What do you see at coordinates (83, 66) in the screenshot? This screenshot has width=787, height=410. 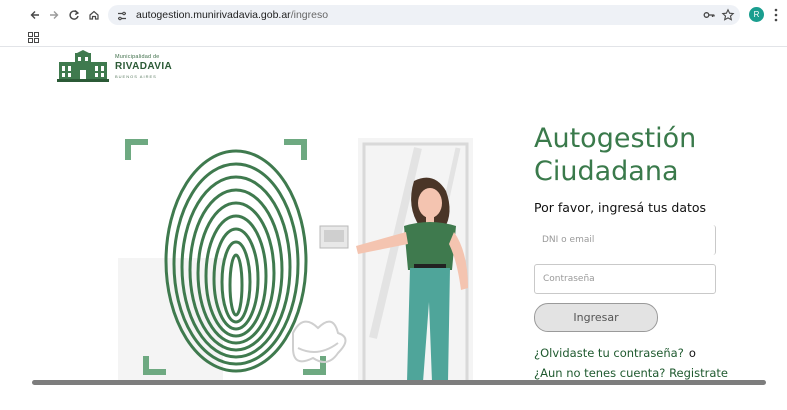 I see `town-hall-icon` at bounding box center [83, 66].